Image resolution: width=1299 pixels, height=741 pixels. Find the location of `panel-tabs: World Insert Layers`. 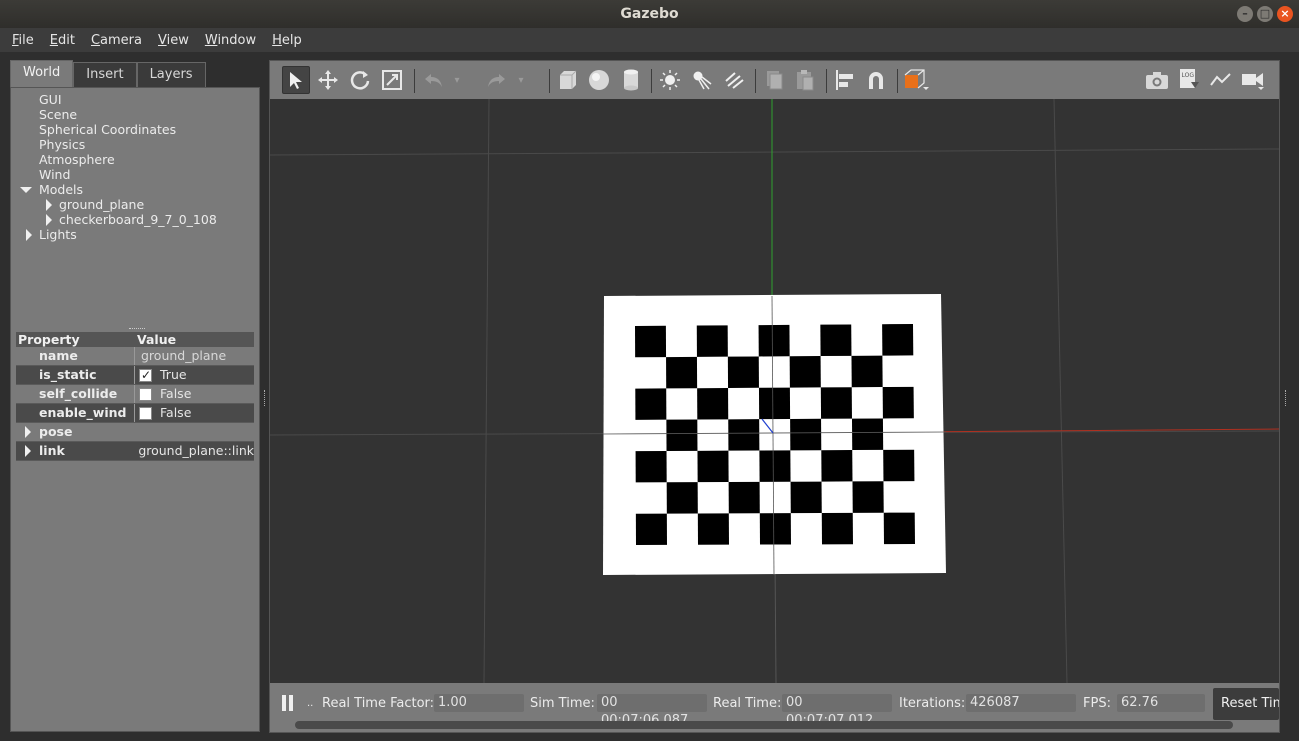

panel-tabs: World Insert Layers is located at coordinates (135, 74).